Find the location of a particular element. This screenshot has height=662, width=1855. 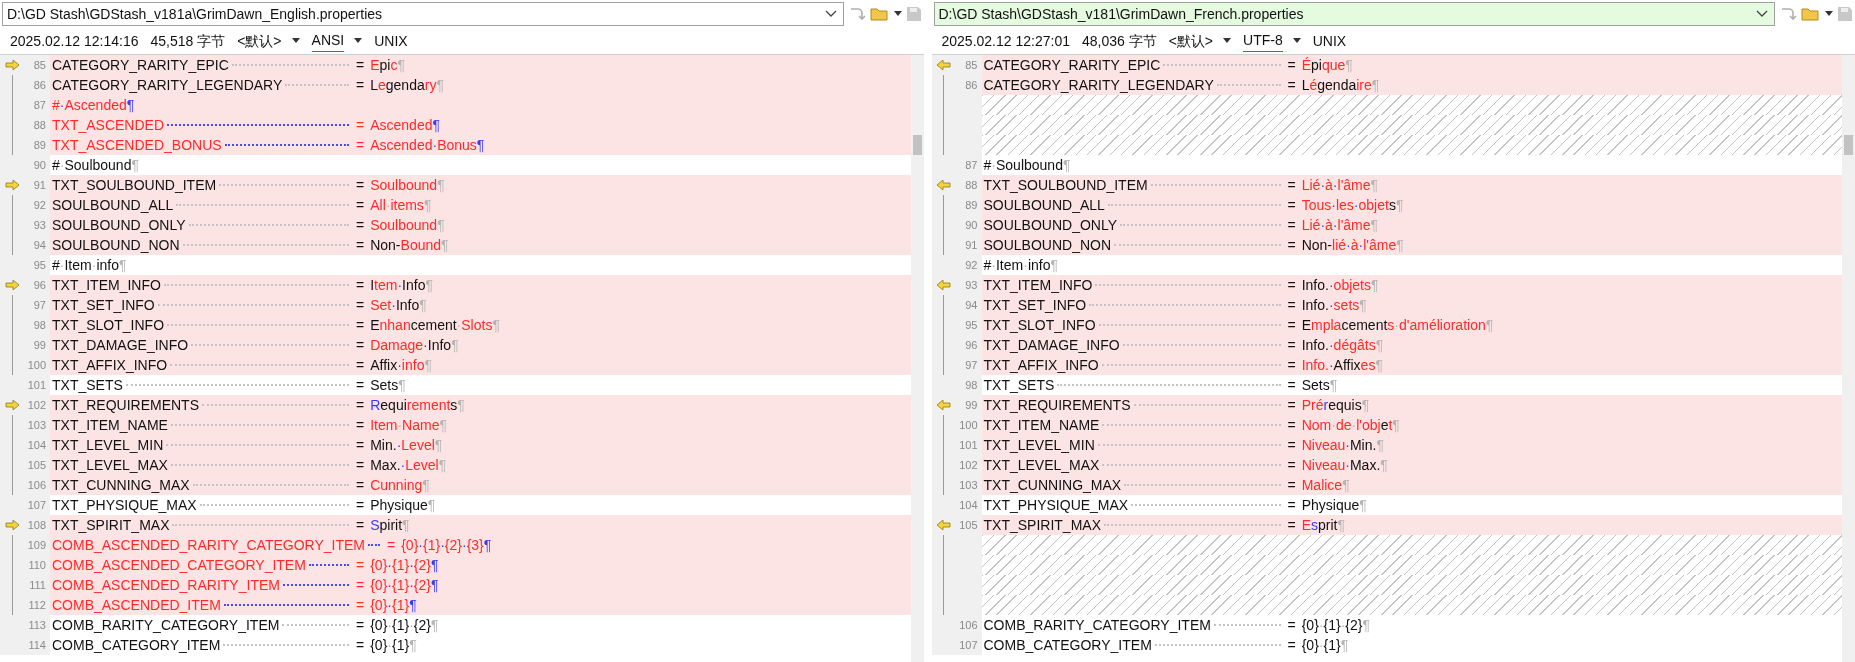

line-number: 112 is located at coordinates (37, 605).